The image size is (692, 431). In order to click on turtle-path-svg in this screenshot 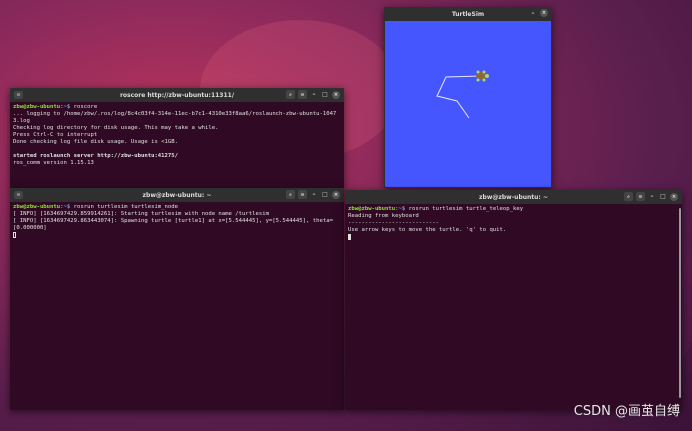, I will do `click(462, 94)`.